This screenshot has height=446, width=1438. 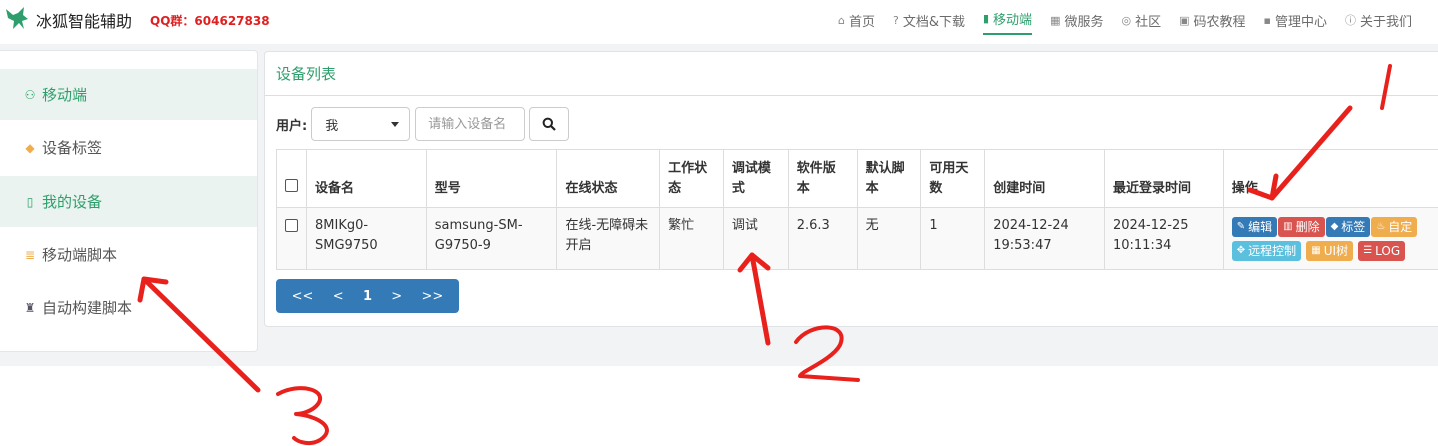 I want to click on nav-label: 文档&下载, so click(x=933, y=22).